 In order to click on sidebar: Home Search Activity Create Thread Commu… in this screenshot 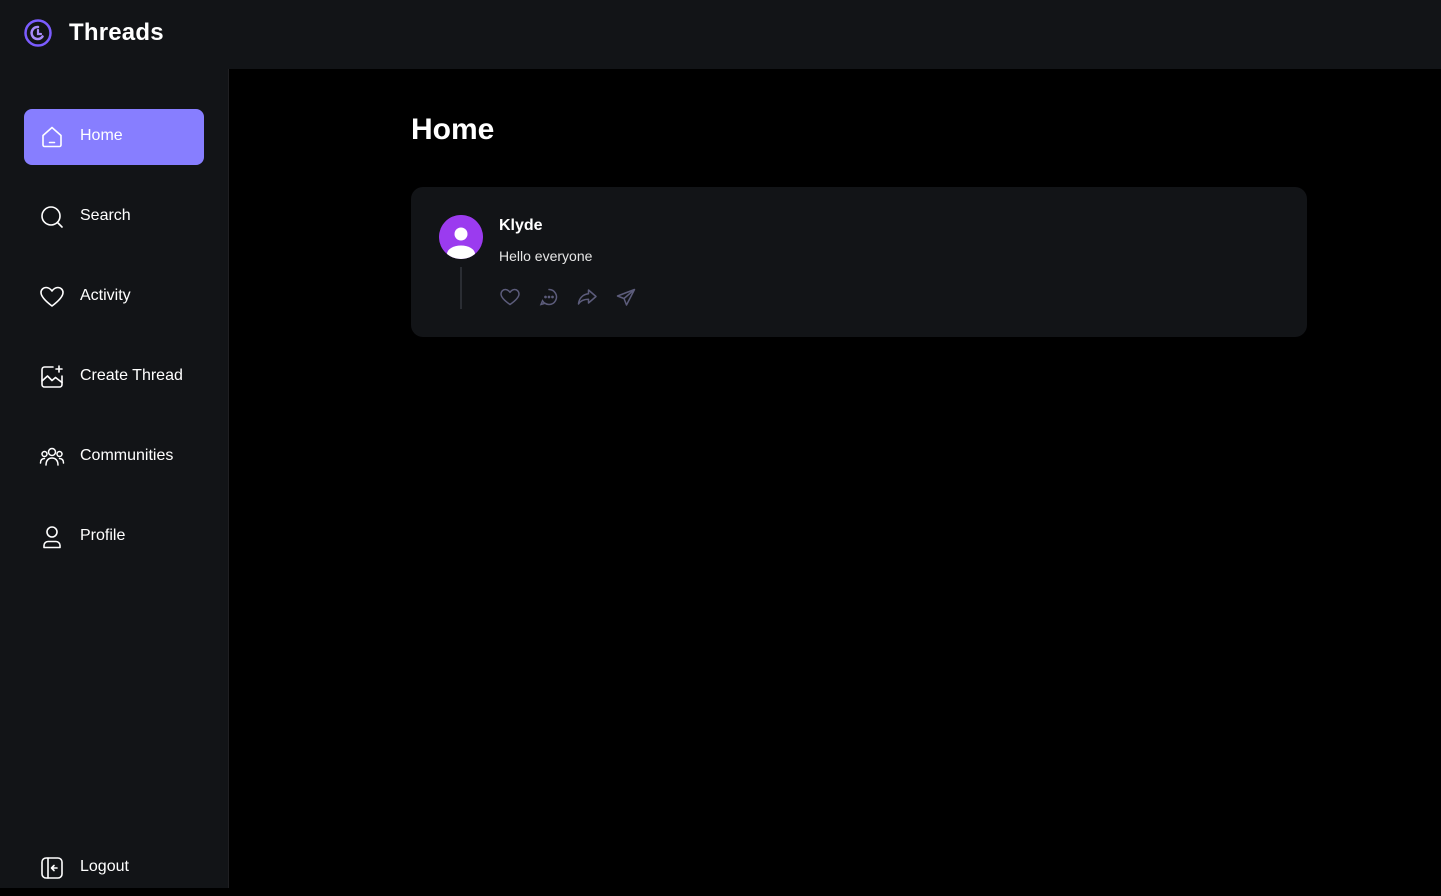, I will do `click(114, 478)`.